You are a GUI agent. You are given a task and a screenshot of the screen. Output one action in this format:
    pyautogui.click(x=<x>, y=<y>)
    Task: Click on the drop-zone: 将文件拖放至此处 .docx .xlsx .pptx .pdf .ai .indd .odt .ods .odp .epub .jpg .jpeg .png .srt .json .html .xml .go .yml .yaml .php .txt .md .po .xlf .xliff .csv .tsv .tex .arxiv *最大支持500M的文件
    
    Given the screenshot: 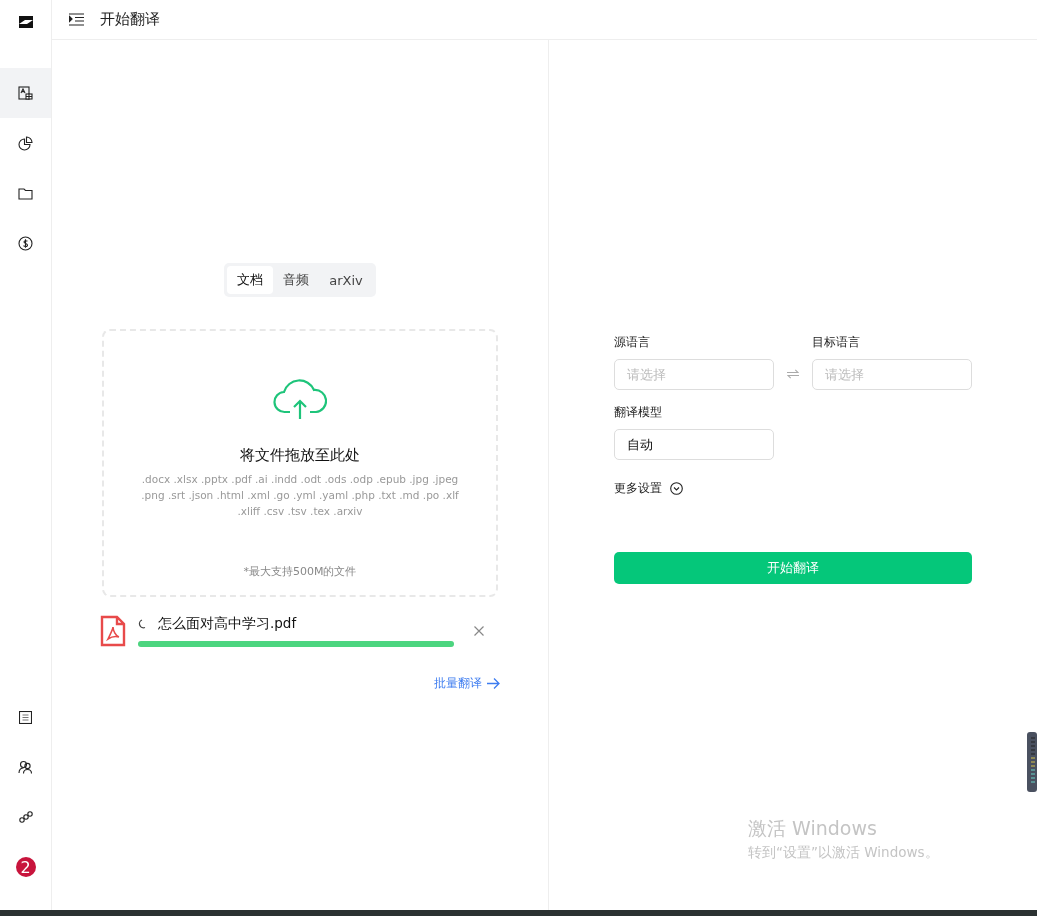 What is the action you would take?
    pyautogui.click(x=300, y=463)
    